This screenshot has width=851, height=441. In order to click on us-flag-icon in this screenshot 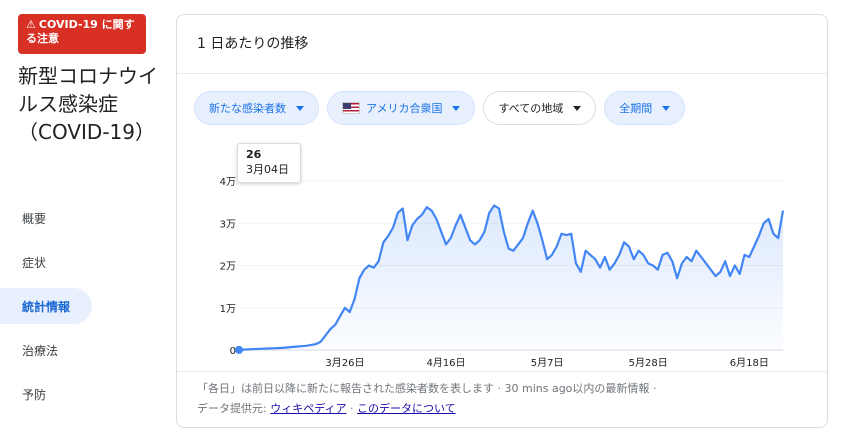, I will do `click(351, 108)`.